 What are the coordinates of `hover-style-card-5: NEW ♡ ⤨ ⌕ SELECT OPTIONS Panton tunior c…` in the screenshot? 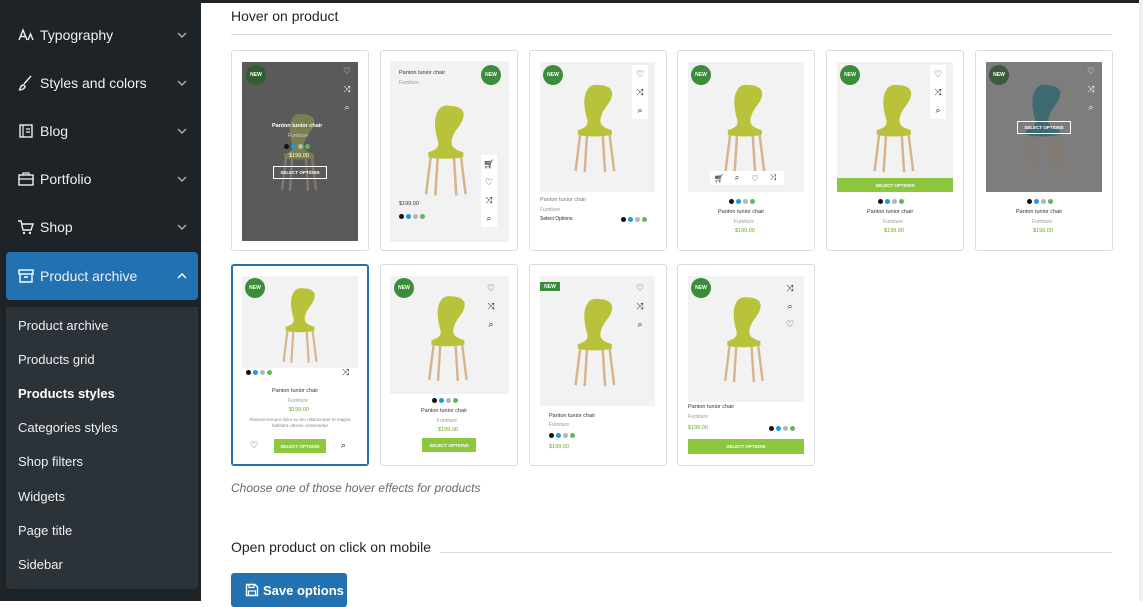 It's located at (895, 150).